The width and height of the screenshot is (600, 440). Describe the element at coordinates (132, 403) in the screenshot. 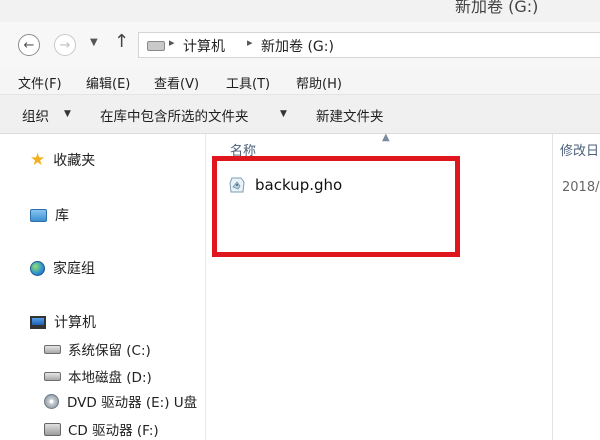

I see `nav-label: DVD 驱动器 (E:) U盘` at that location.